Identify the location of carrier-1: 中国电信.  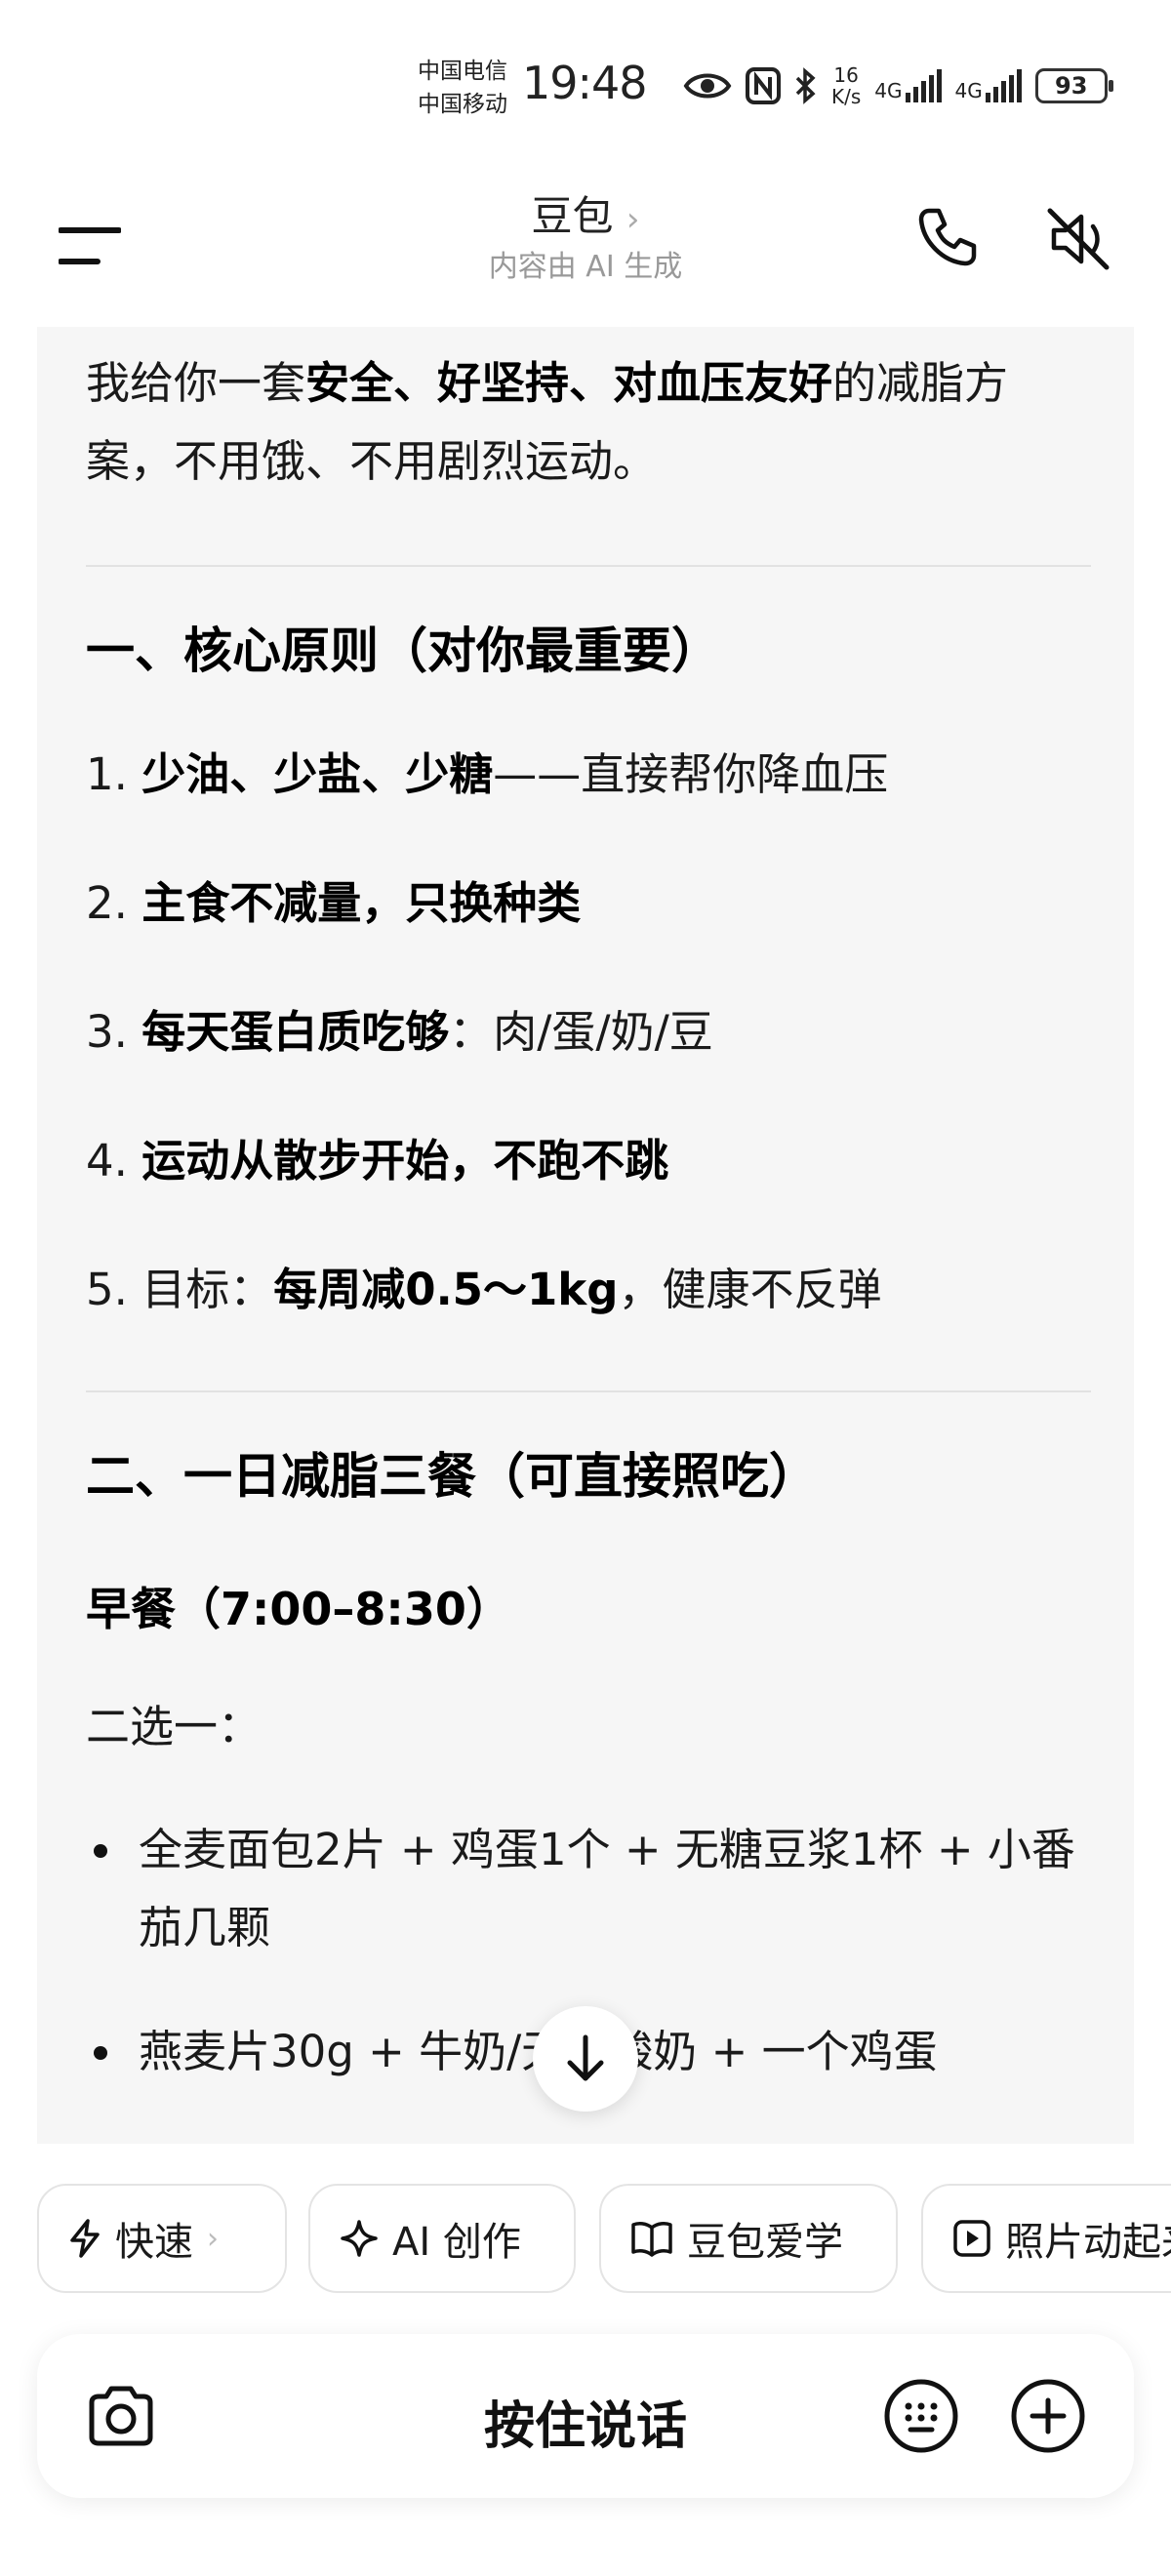
(462, 71).